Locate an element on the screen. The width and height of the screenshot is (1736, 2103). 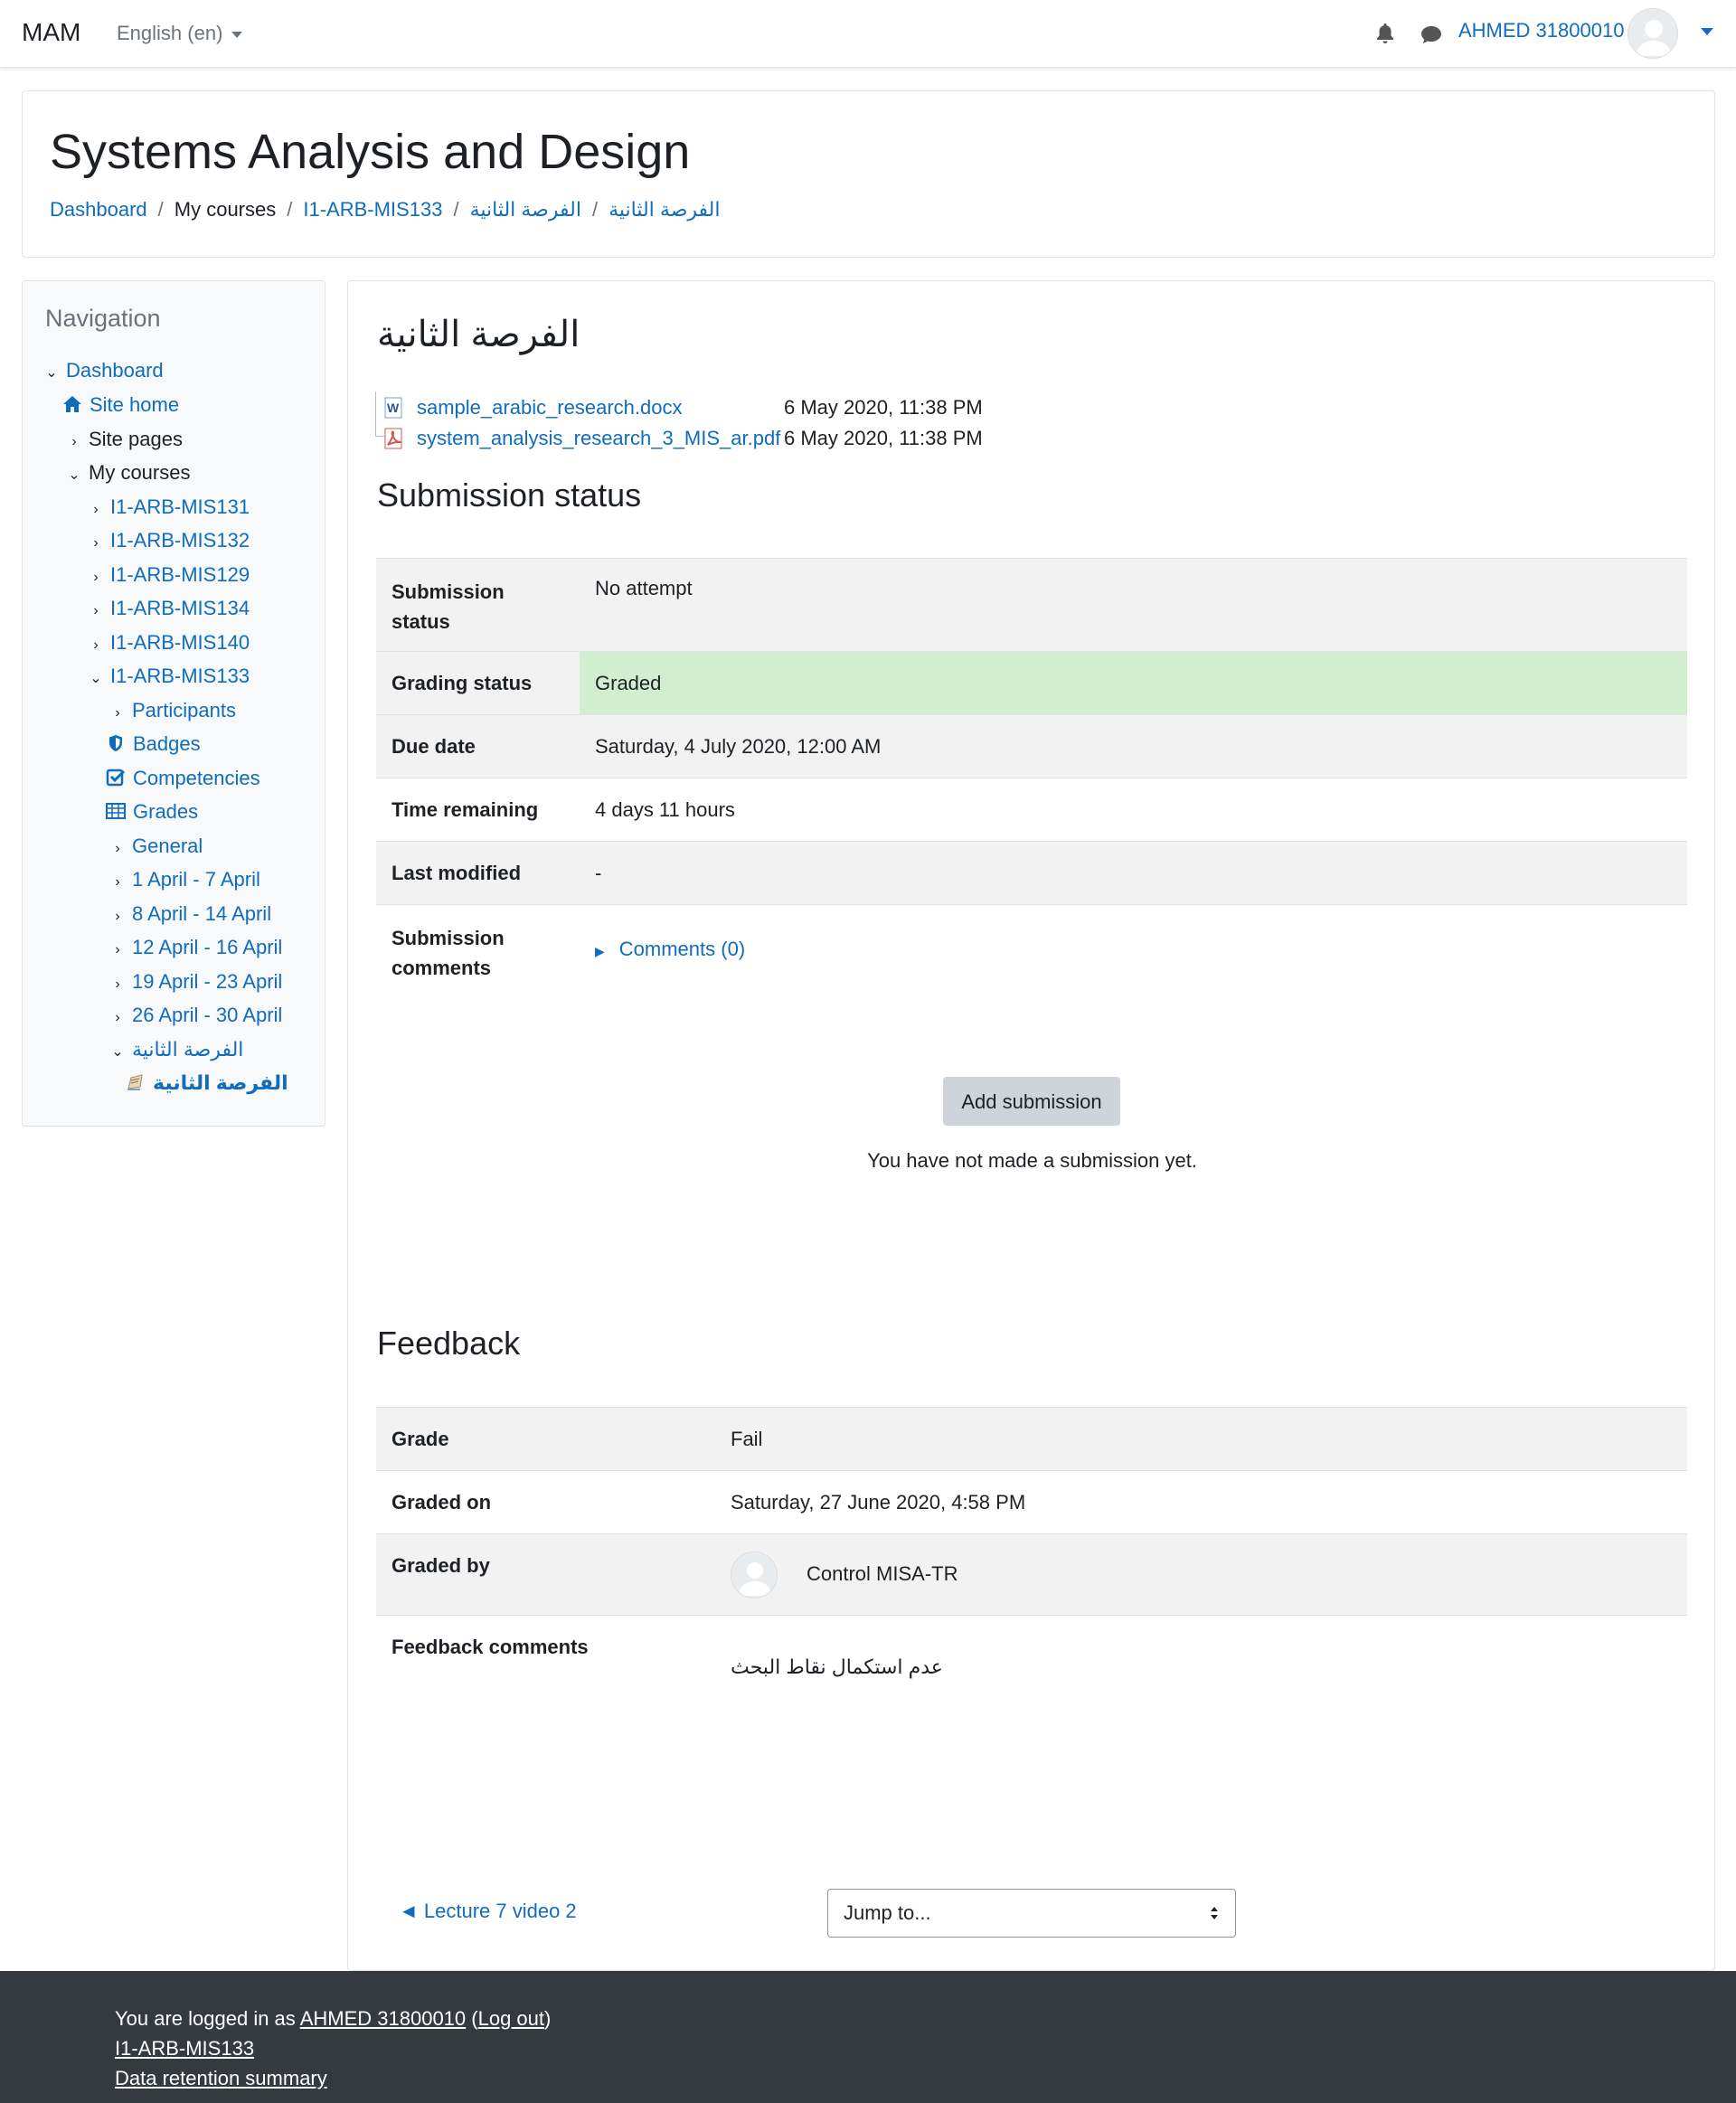
messages-icon is located at coordinates (1432, 34).